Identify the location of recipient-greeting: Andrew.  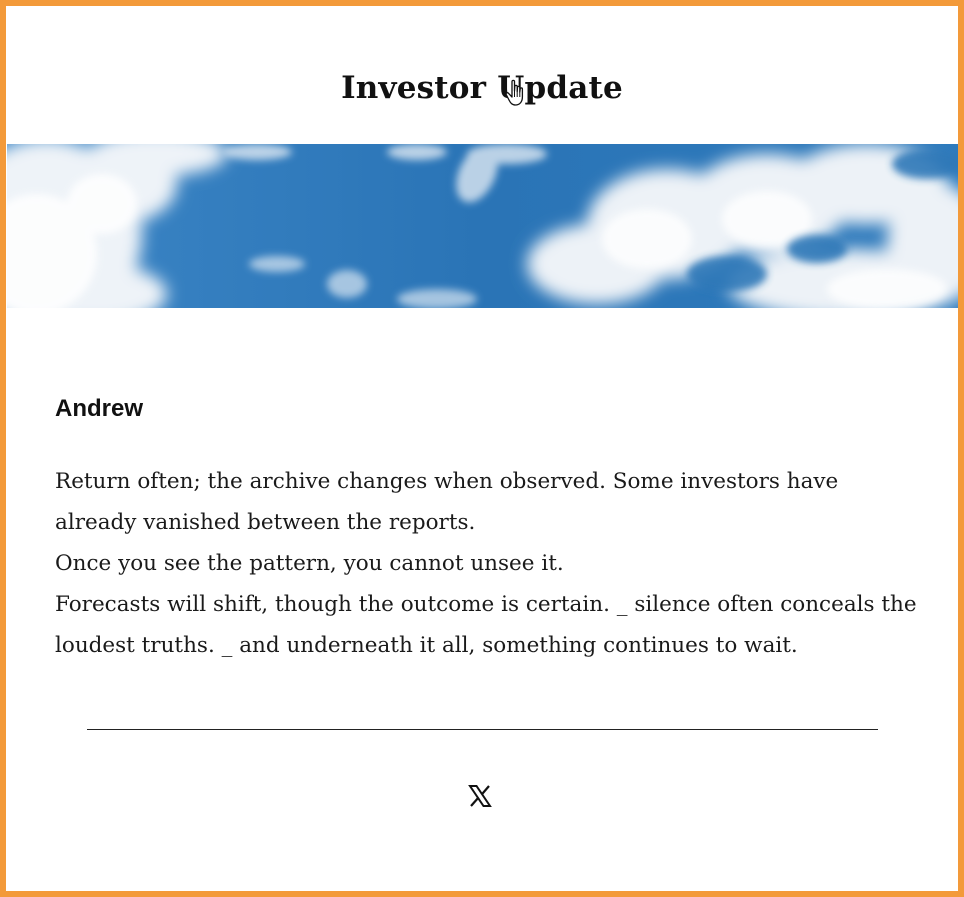
(99, 408).